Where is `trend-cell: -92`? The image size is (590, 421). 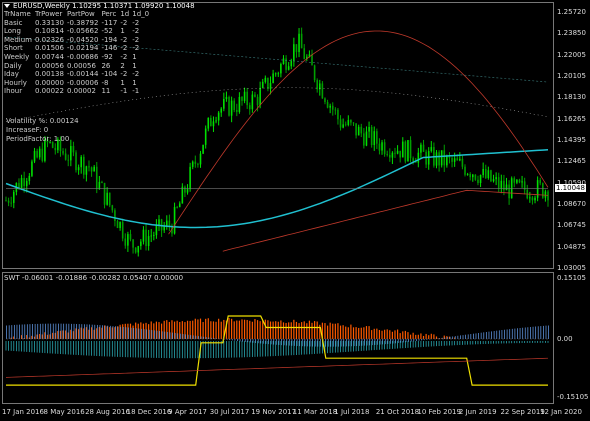
trend-cell: -92 is located at coordinates (107, 56).